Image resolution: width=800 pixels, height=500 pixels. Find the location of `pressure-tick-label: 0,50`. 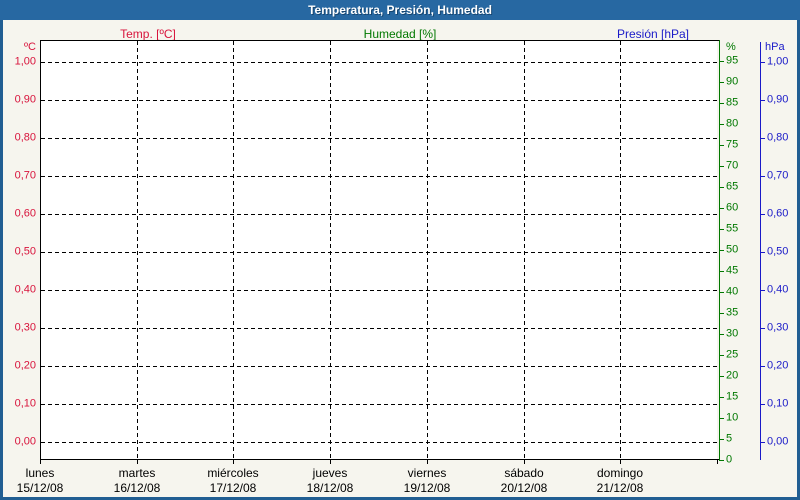

pressure-tick-label: 0,50 is located at coordinates (778, 251).